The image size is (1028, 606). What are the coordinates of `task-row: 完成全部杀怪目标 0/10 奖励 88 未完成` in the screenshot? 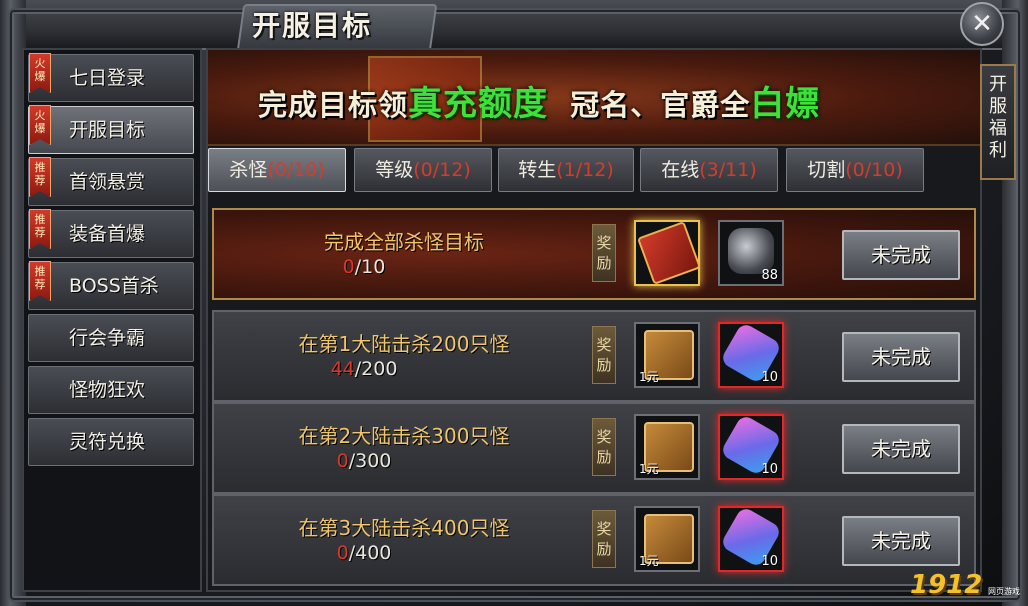 It's located at (594, 254).